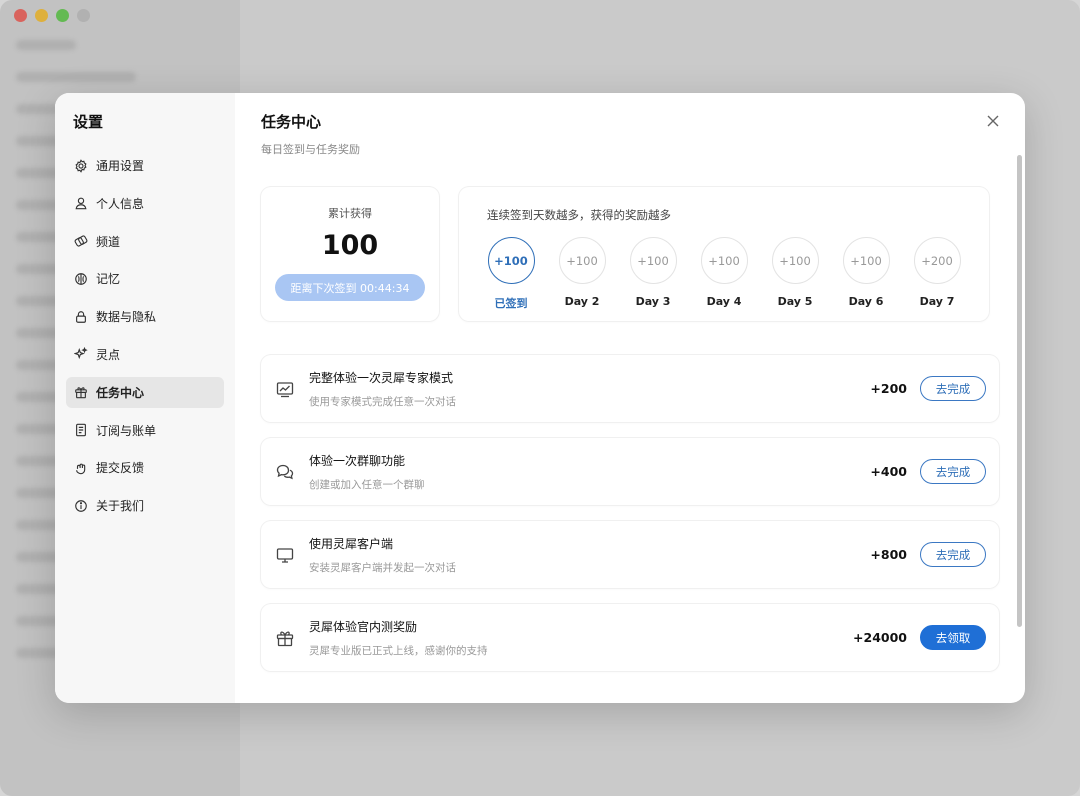 The width and height of the screenshot is (1080, 796). What do you see at coordinates (81, 241) in the screenshot?
I see `channel-icon` at bounding box center [81, 241].